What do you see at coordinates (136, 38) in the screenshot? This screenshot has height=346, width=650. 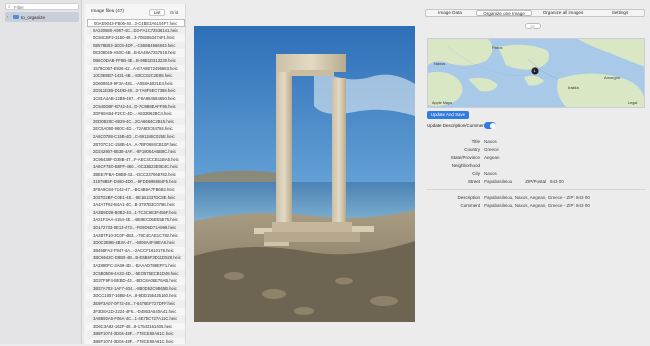 I see `file-list-item: 0C84CBF2-3150-48...3-7082653474F1.heic` at bounding box center [136, 38].